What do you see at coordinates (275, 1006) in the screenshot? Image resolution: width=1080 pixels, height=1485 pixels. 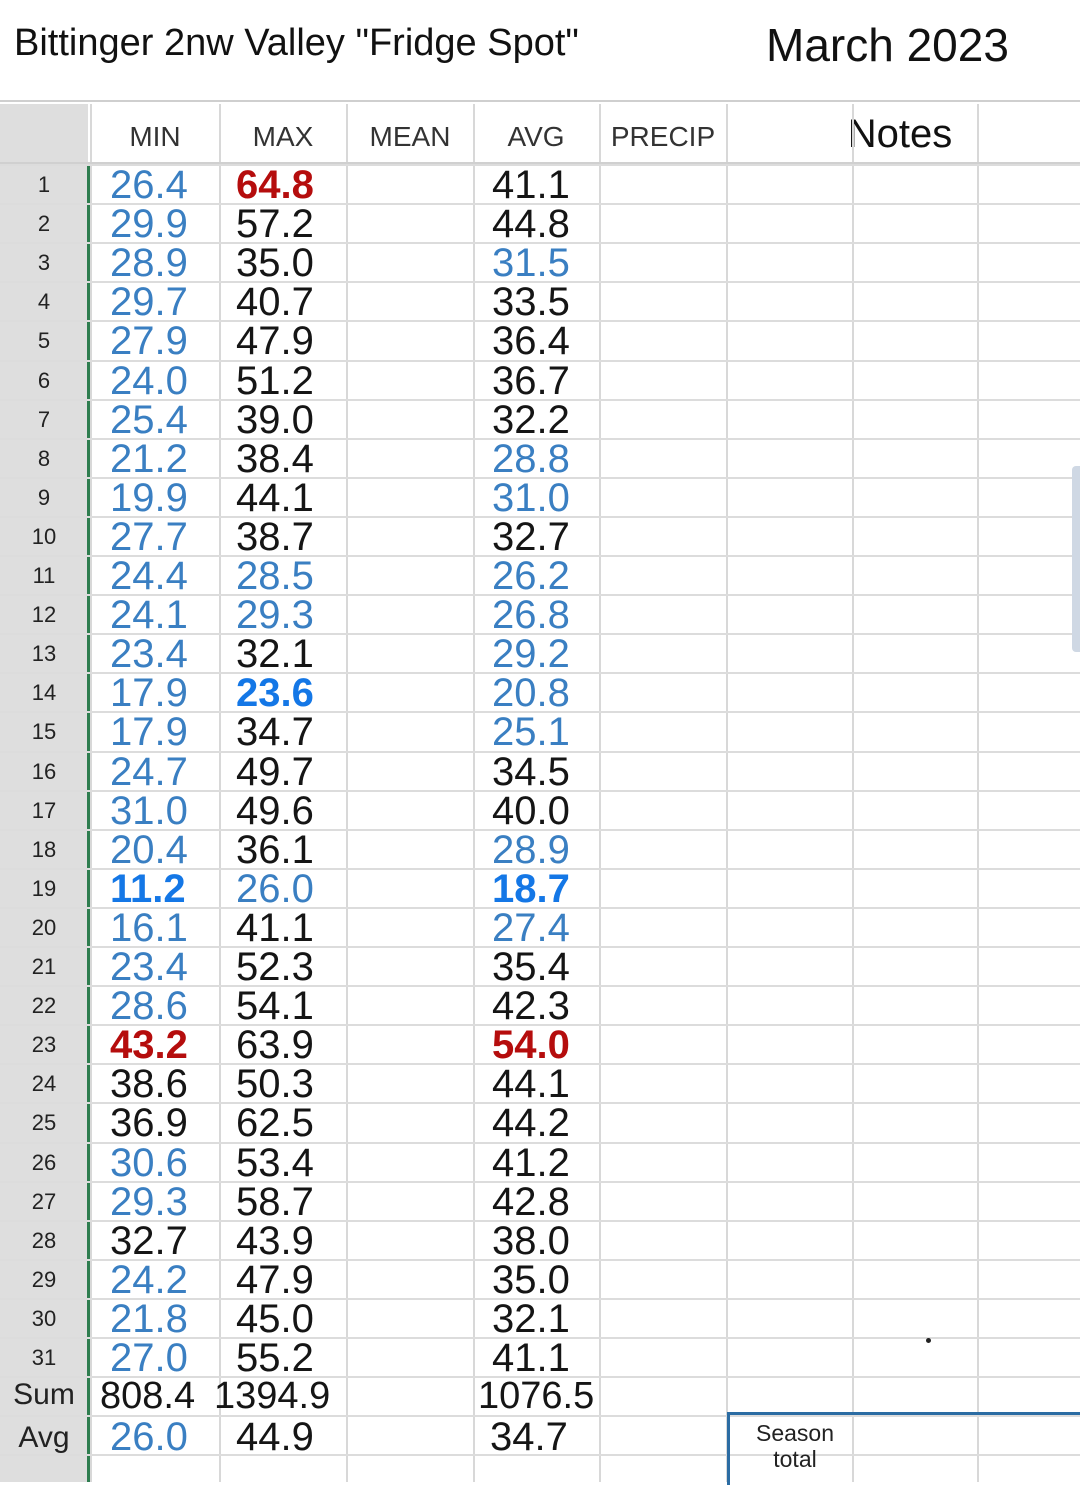 I see `max-cell: 54.1` at bounding box center [275, 1006].